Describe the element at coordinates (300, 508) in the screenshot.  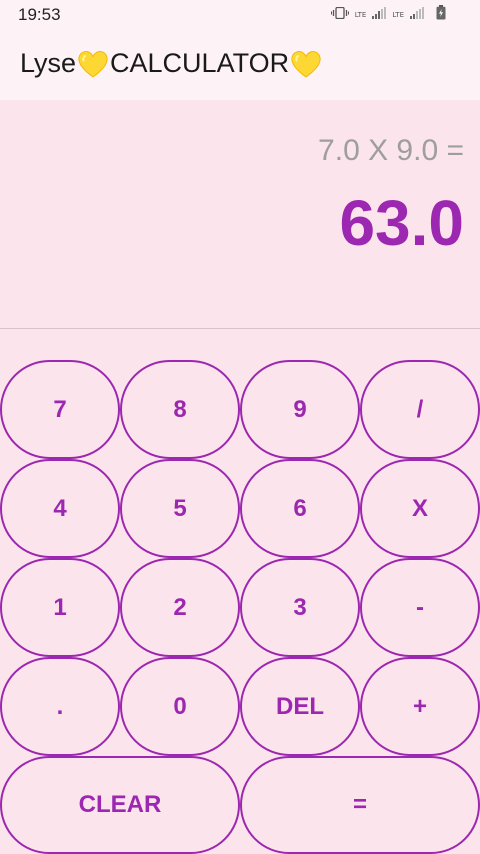
I see `key-6: 6` at that location.